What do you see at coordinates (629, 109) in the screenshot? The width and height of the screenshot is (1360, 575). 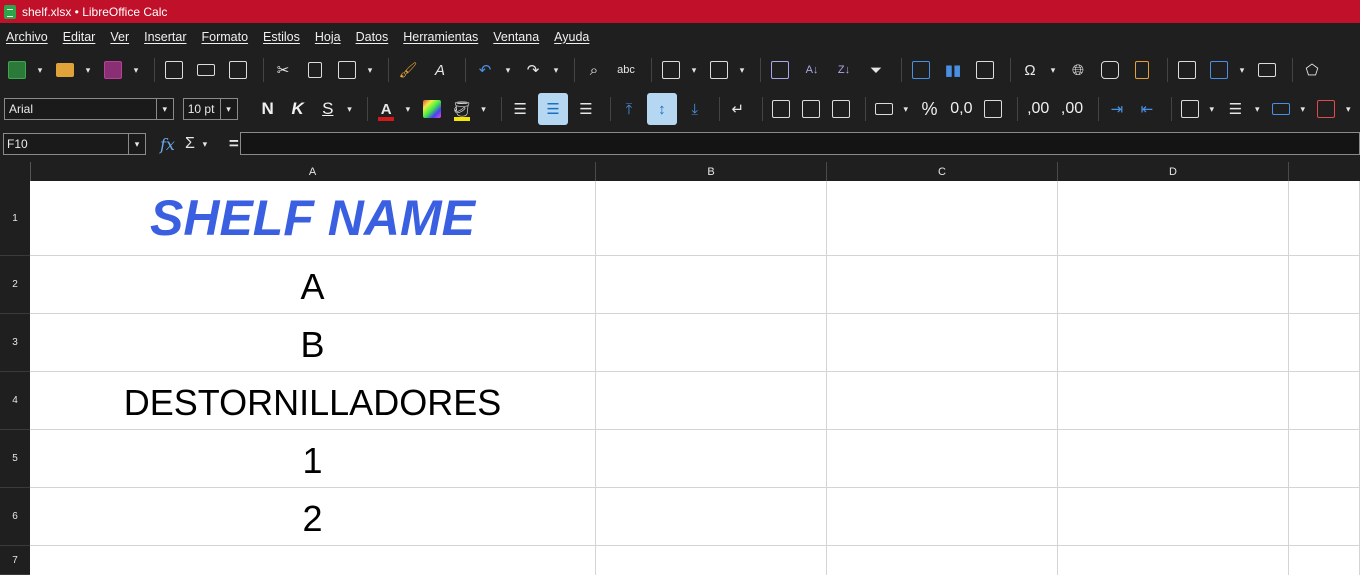 I see `align-top-icon: ⤒` at bounding box center [629, 109].